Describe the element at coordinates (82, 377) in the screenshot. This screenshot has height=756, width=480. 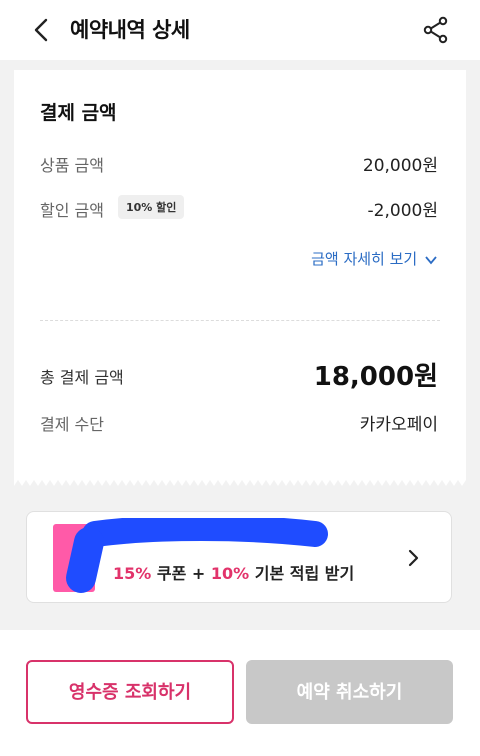
I see `total-price-label: 총 결제 금액` at that location.